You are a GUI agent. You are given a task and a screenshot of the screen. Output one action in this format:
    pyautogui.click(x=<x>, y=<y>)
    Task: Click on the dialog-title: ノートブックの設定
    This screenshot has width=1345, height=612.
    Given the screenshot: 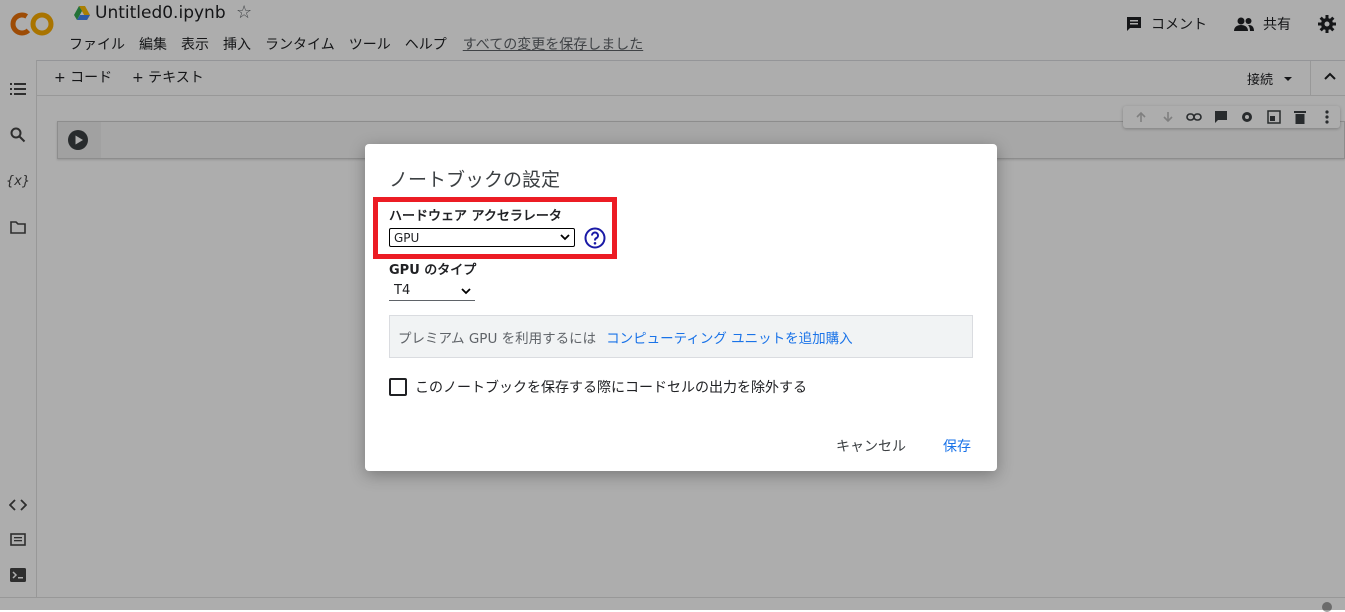 What is the action you would take?
    pyautogui.click(x=475, y=180)
    